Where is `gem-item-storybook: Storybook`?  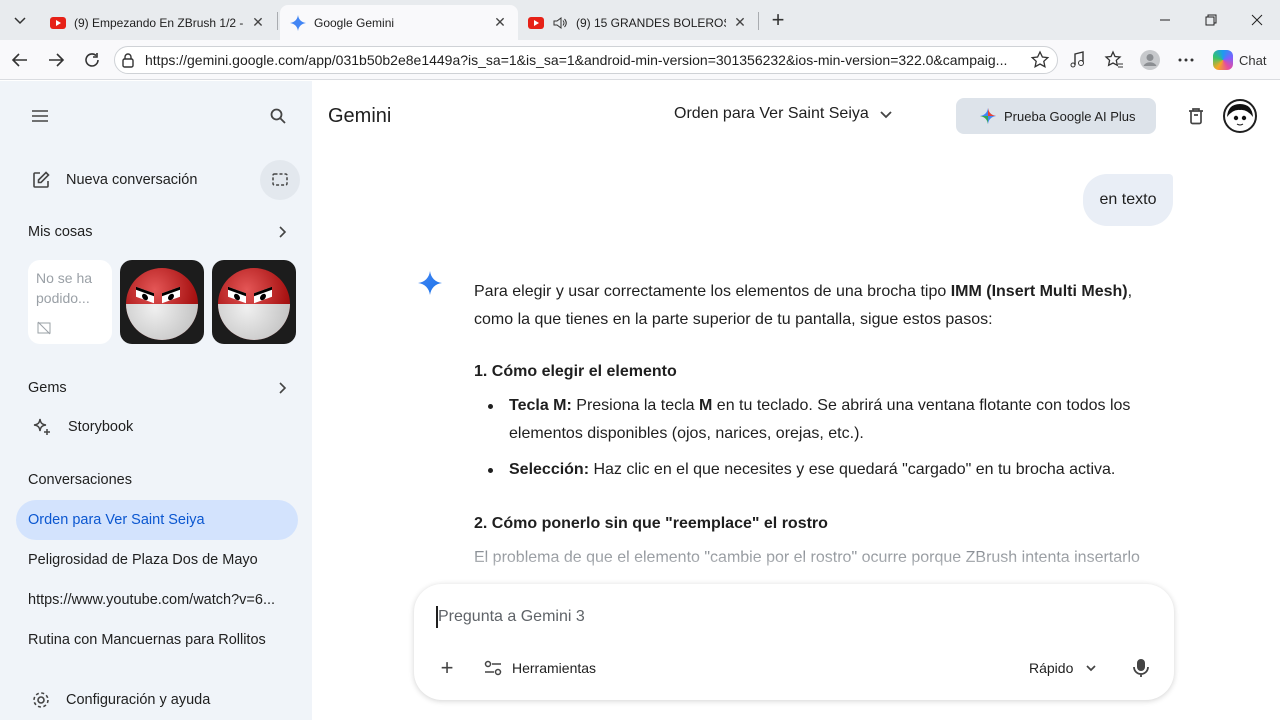 gem-item-storybook: Storybook is located at coordinates (74, 427).